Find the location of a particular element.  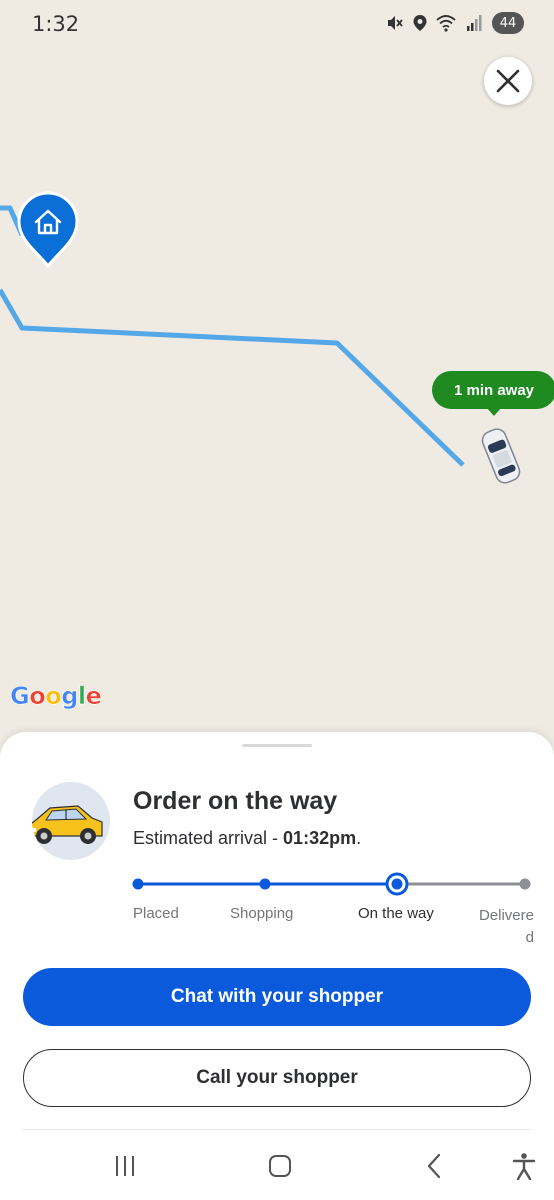

step-dot-delivered is located at coordinates (525, 884).